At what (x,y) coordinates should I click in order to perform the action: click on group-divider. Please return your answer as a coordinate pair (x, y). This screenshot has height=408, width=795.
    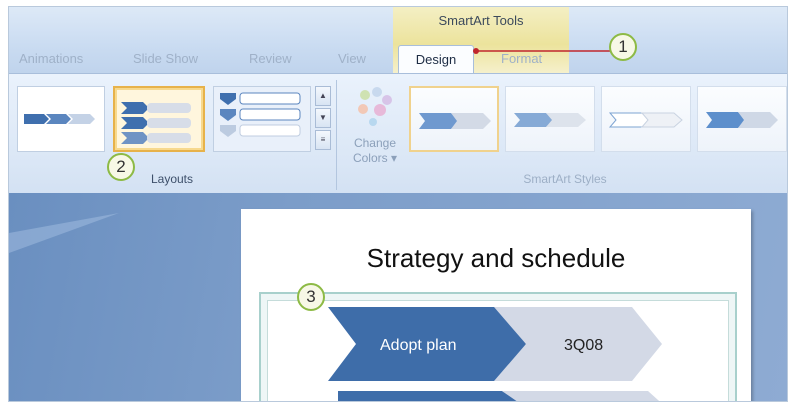
    Looking at the image, I should click on (336, 135).